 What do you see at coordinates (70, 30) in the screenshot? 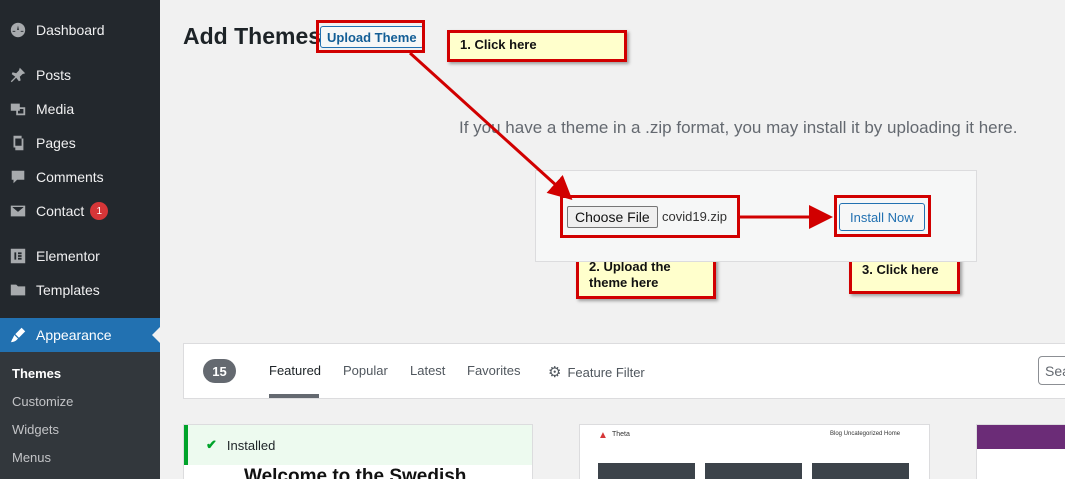
I see `sidebar-item-label: Dashboard` at bounding box center [70, 30].